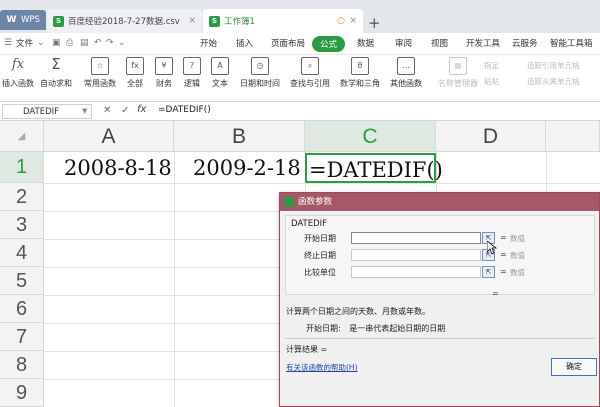 The height and width of the screenshot is (407, 600). What do you see at coordinates (164, 73) in the screenshot?
I see `financial-button: ¥ 财务` at bounding box center [164, 73].